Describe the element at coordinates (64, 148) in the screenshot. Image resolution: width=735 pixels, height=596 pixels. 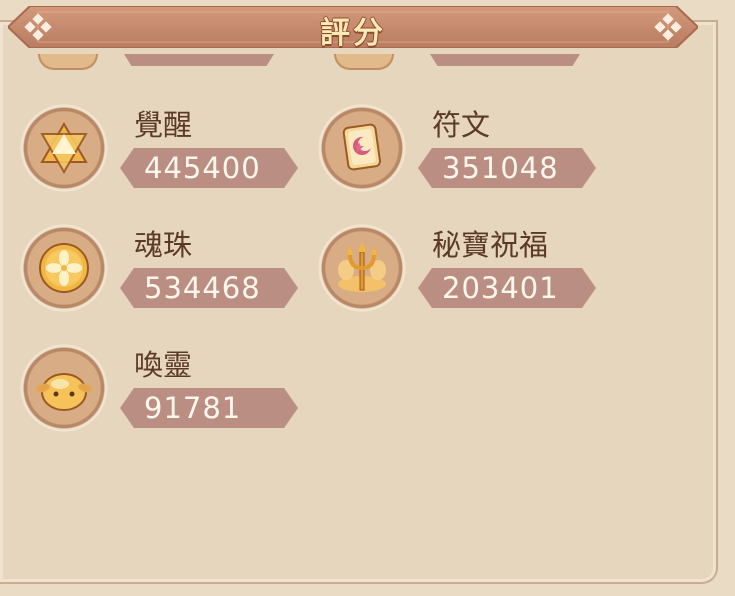
I see `hexagram-icon` at that location.